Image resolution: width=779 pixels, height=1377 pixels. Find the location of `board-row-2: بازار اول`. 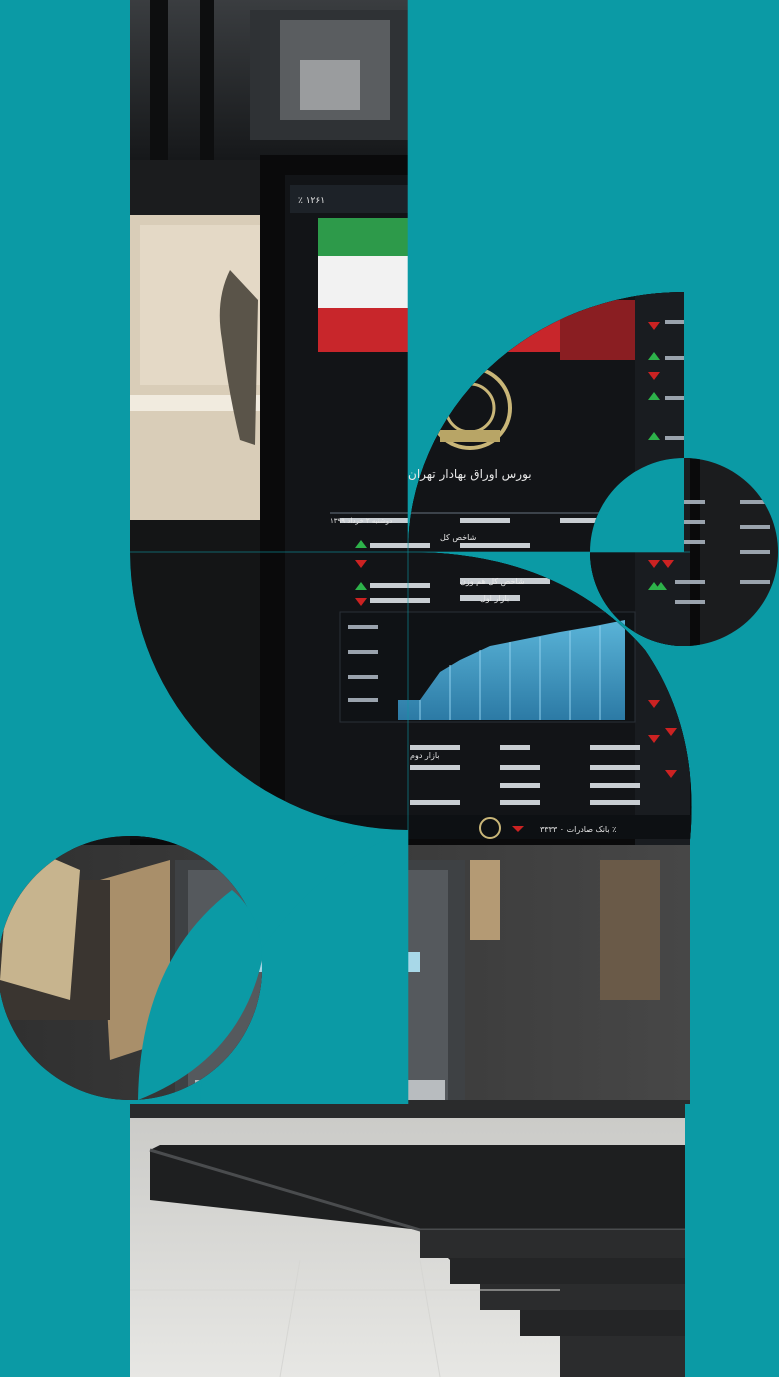

board-row-2: بازار اول is located at coordinates (494, 598).